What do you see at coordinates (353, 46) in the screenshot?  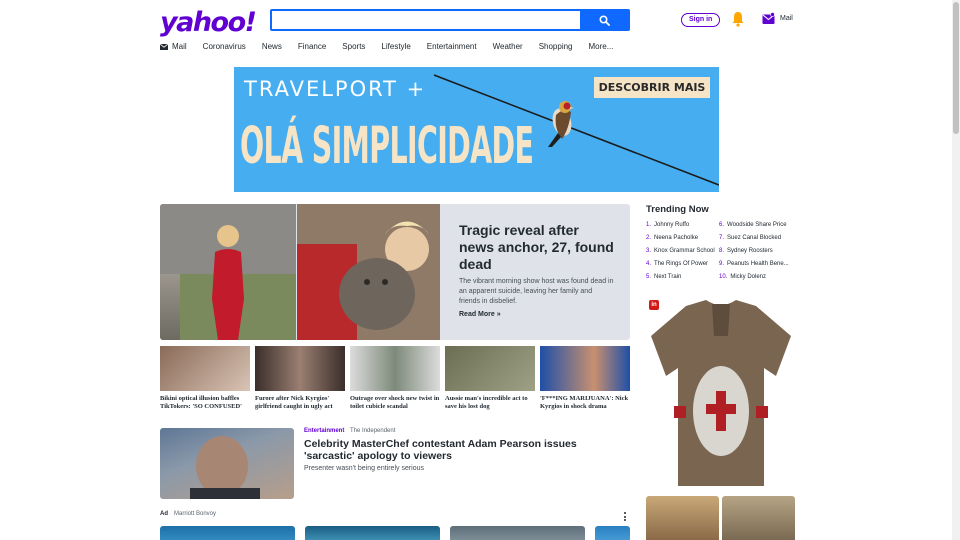 I see `nav-item-sports: Sports` at bounding box center [353, 46].